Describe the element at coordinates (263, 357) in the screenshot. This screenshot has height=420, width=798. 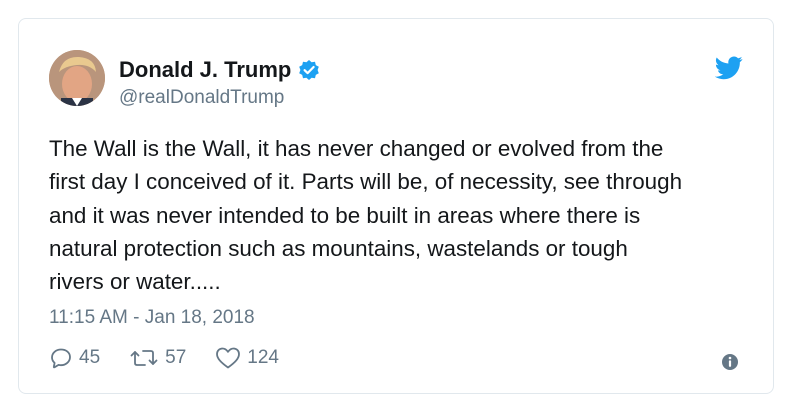
I see `like-count: 124` at that location.